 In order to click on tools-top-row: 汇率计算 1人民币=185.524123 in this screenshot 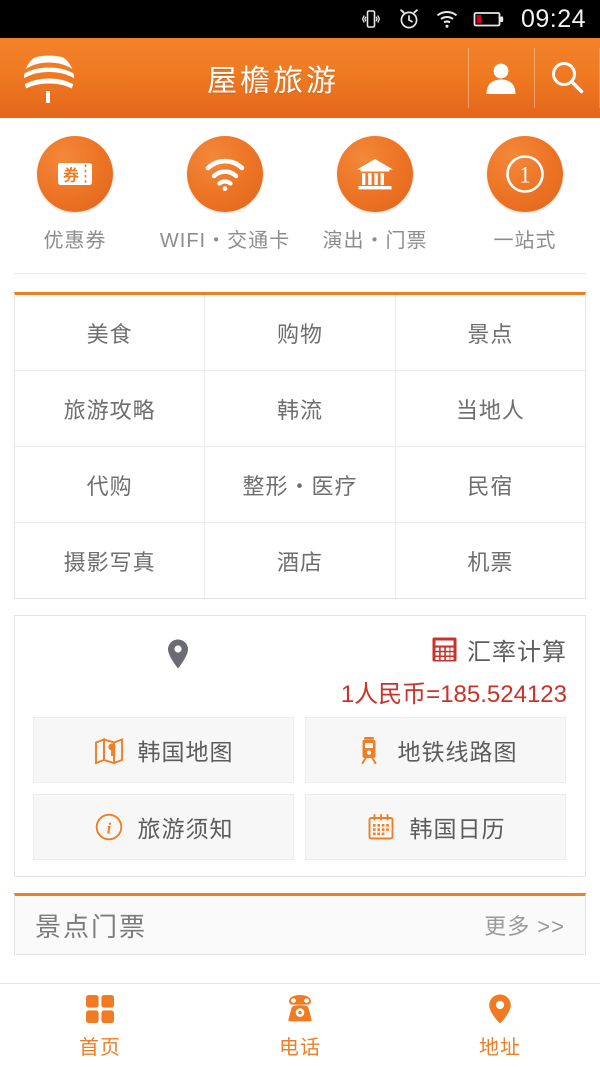, I will do `click(300, 669)`.